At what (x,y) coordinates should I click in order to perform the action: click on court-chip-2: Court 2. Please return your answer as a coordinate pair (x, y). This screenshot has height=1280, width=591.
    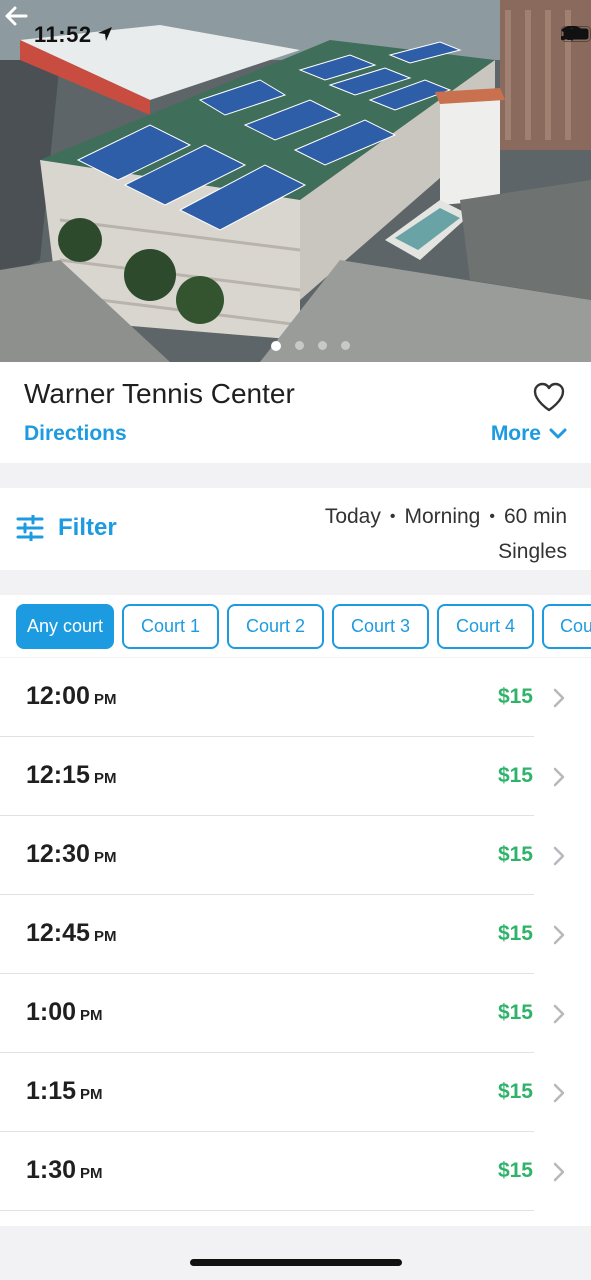
    Looking at the image, I should click on (275, 626).